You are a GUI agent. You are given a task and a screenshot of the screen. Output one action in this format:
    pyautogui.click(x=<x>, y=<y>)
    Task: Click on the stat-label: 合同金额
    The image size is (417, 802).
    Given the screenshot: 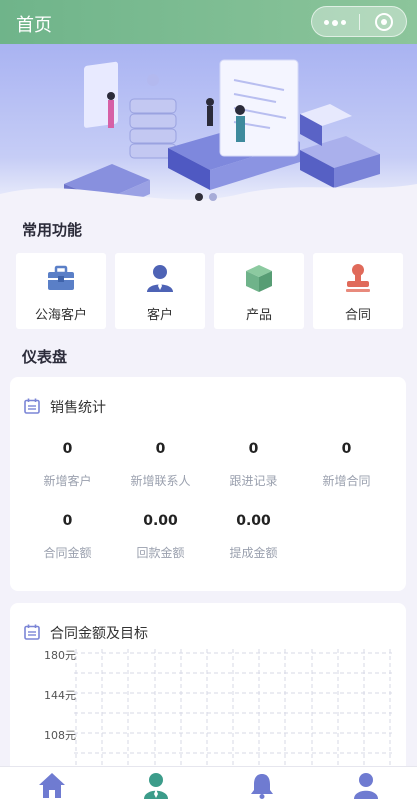 What is the action you would take?
    pyautogui.click(x=67, y=553)
    